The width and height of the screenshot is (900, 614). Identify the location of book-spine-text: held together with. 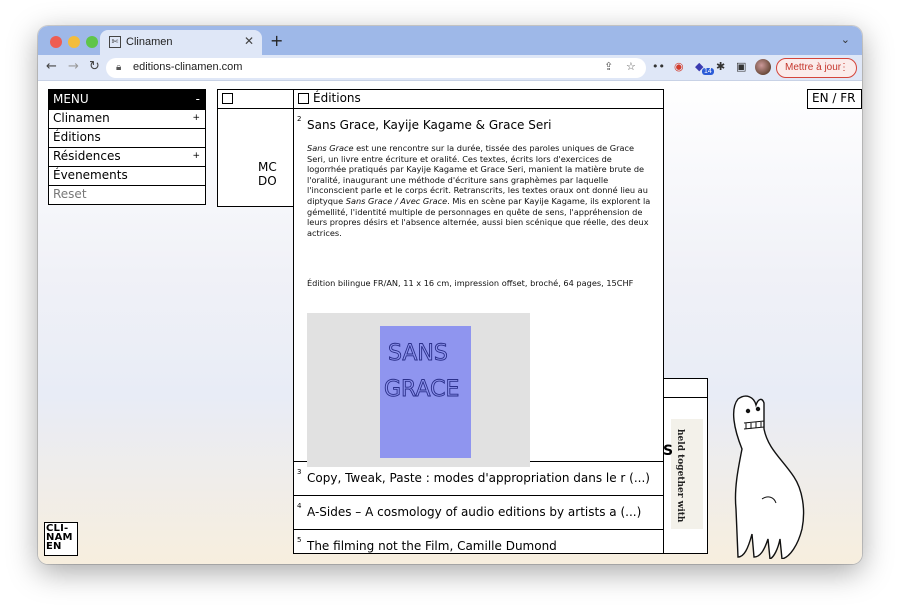
(680, 476).